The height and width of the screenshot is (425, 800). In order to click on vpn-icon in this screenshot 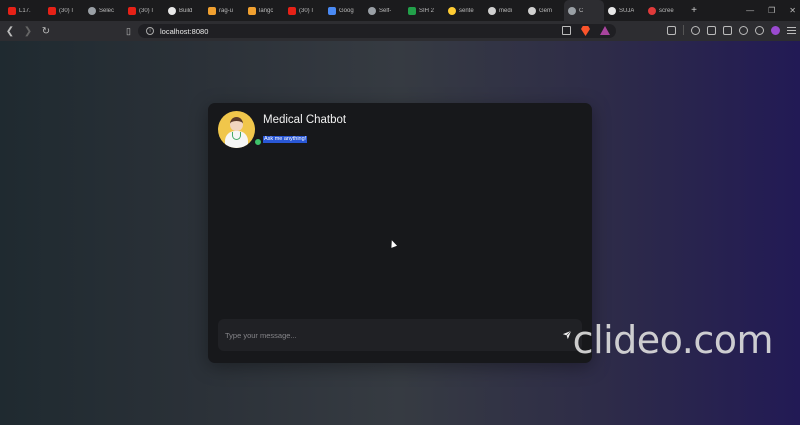, I will do `click(759, 30)`.